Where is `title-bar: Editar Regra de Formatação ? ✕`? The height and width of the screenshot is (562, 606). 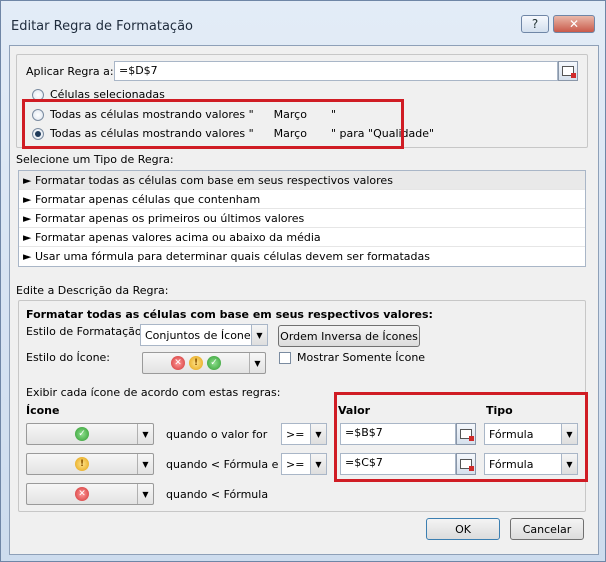
title-bar: Editar Regra de Formatação ? ✕ is located at coordinates (303, 23).